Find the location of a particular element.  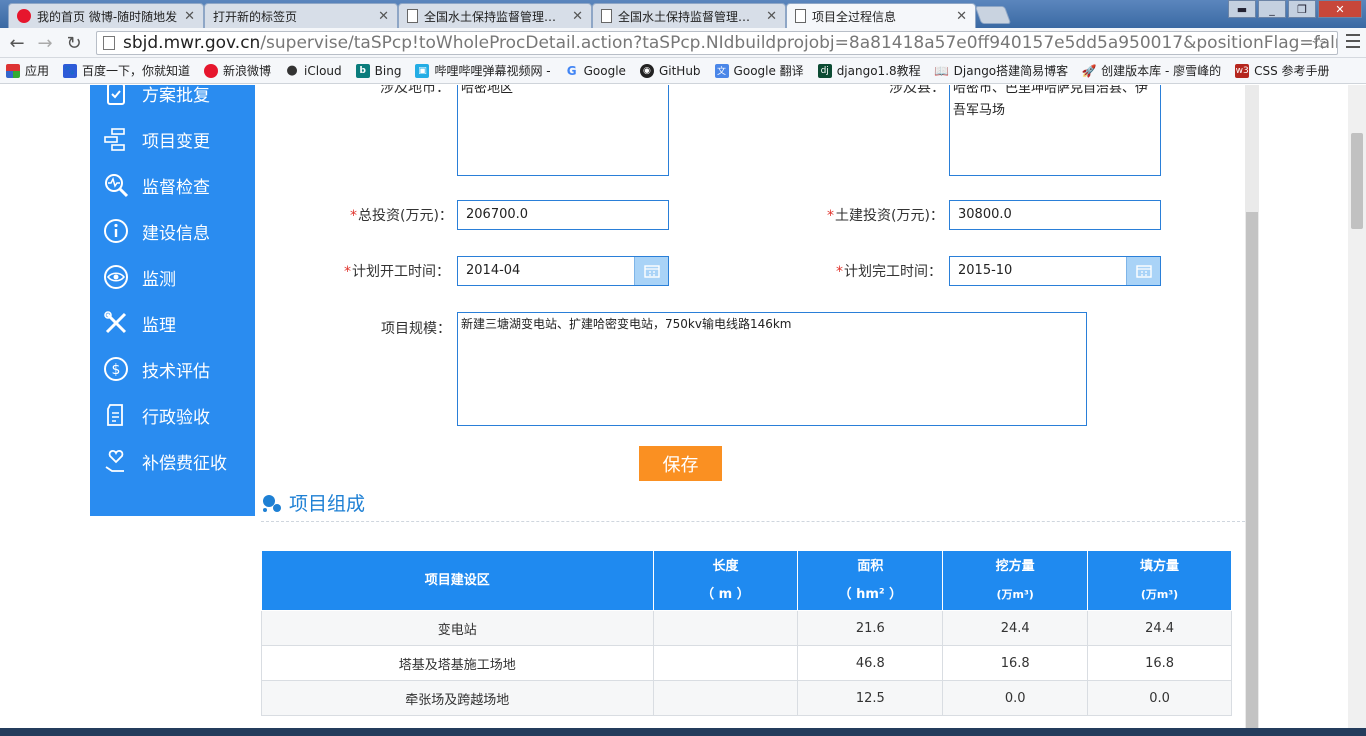

section-title-text: 项目组成 is located at coordinates (327, 504).